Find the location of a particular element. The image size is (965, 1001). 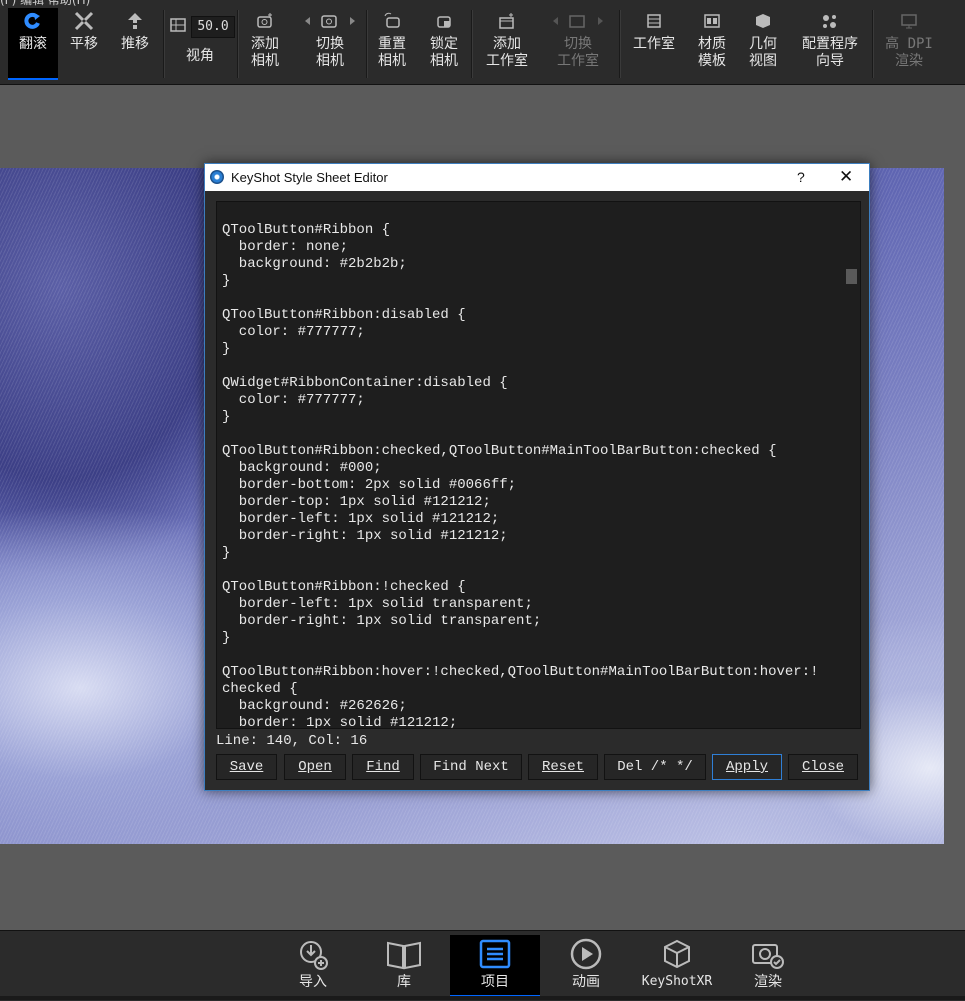

fov-label-wrap: 视角 is located at coordinates (200, 63).